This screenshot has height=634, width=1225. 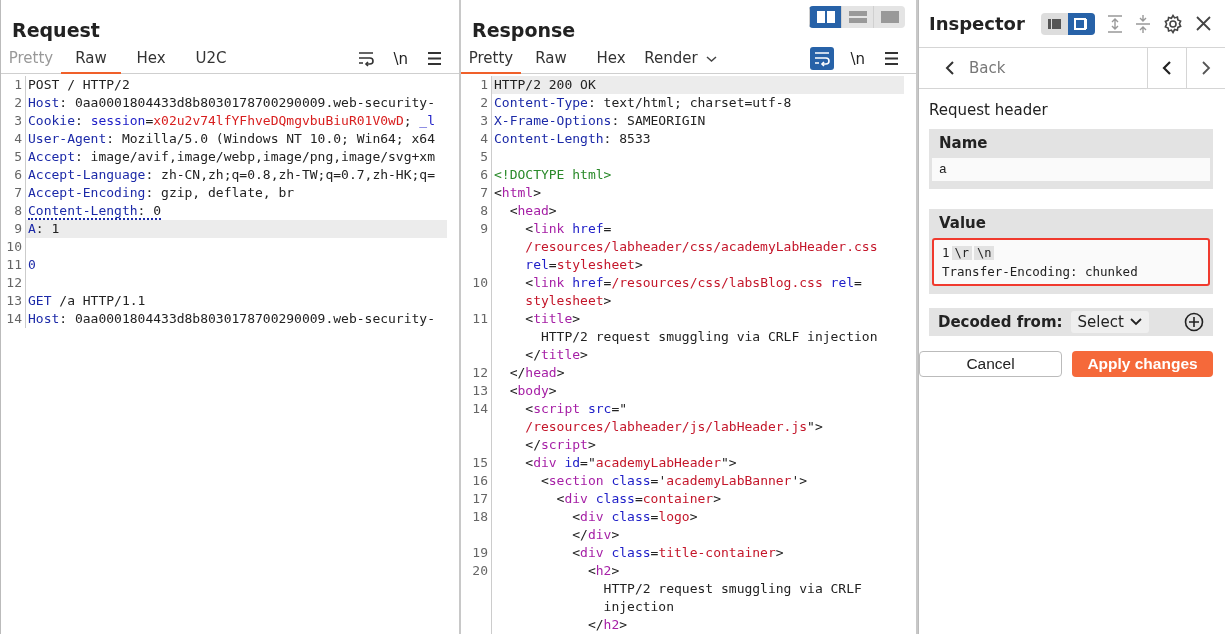 I want to click on code-line: <h2>, so click(x=603, y=571).